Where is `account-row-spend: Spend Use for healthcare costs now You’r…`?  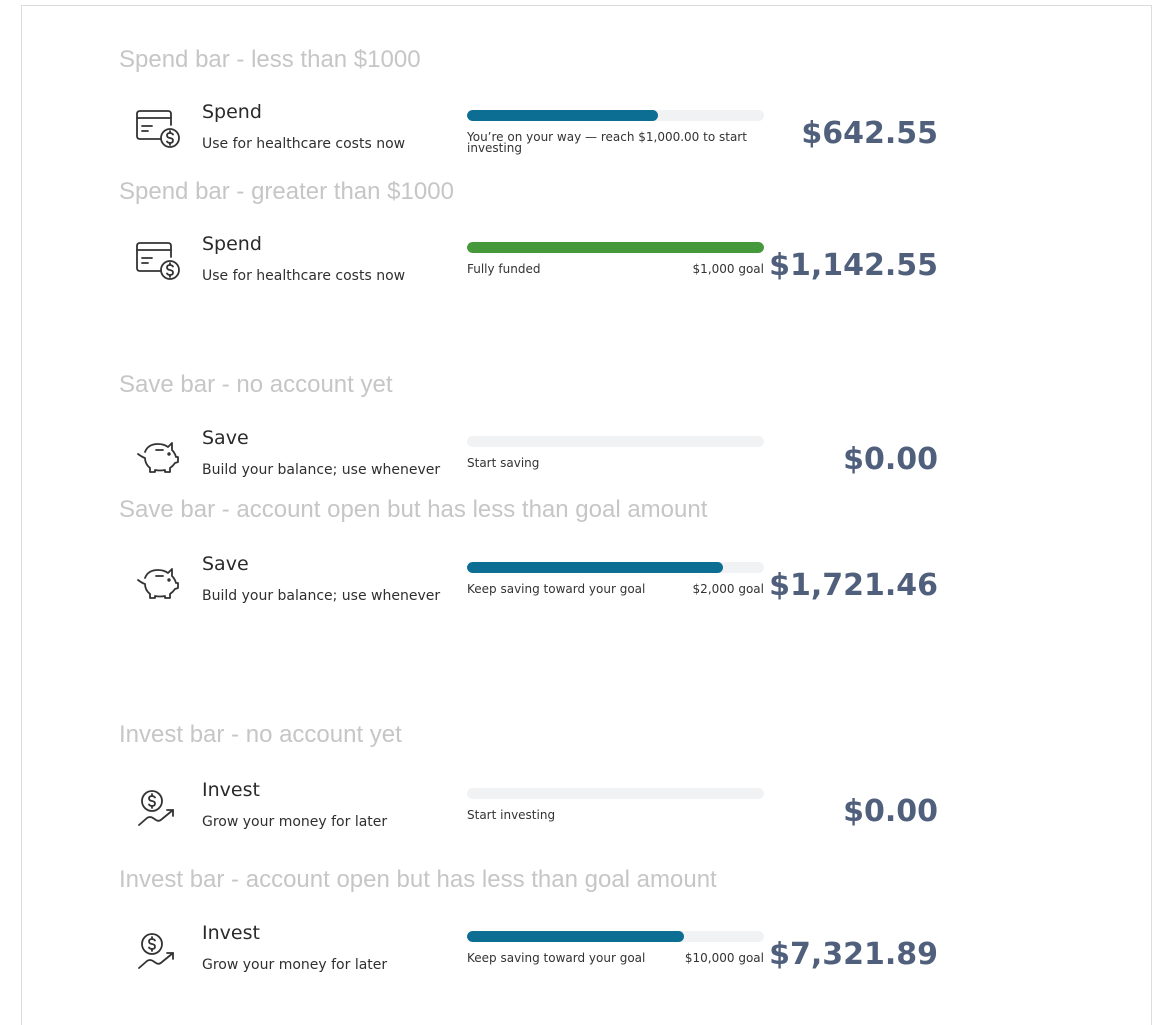
account-row-spend: Spend Use for healthcare costs now You’r… is located at coordinates (577, 138).